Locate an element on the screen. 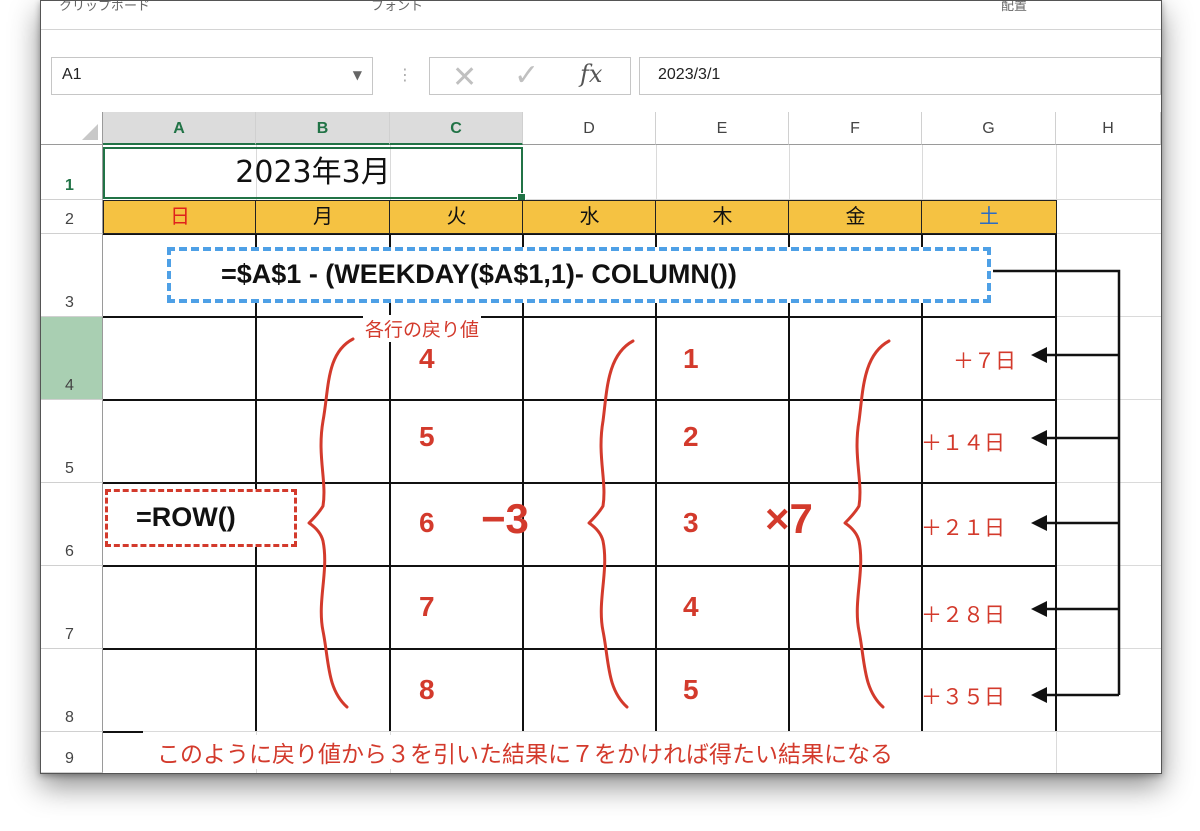 The width and height of the screenshot is (1200, 831). brace-times-seven is located at coordinates (867, 524).